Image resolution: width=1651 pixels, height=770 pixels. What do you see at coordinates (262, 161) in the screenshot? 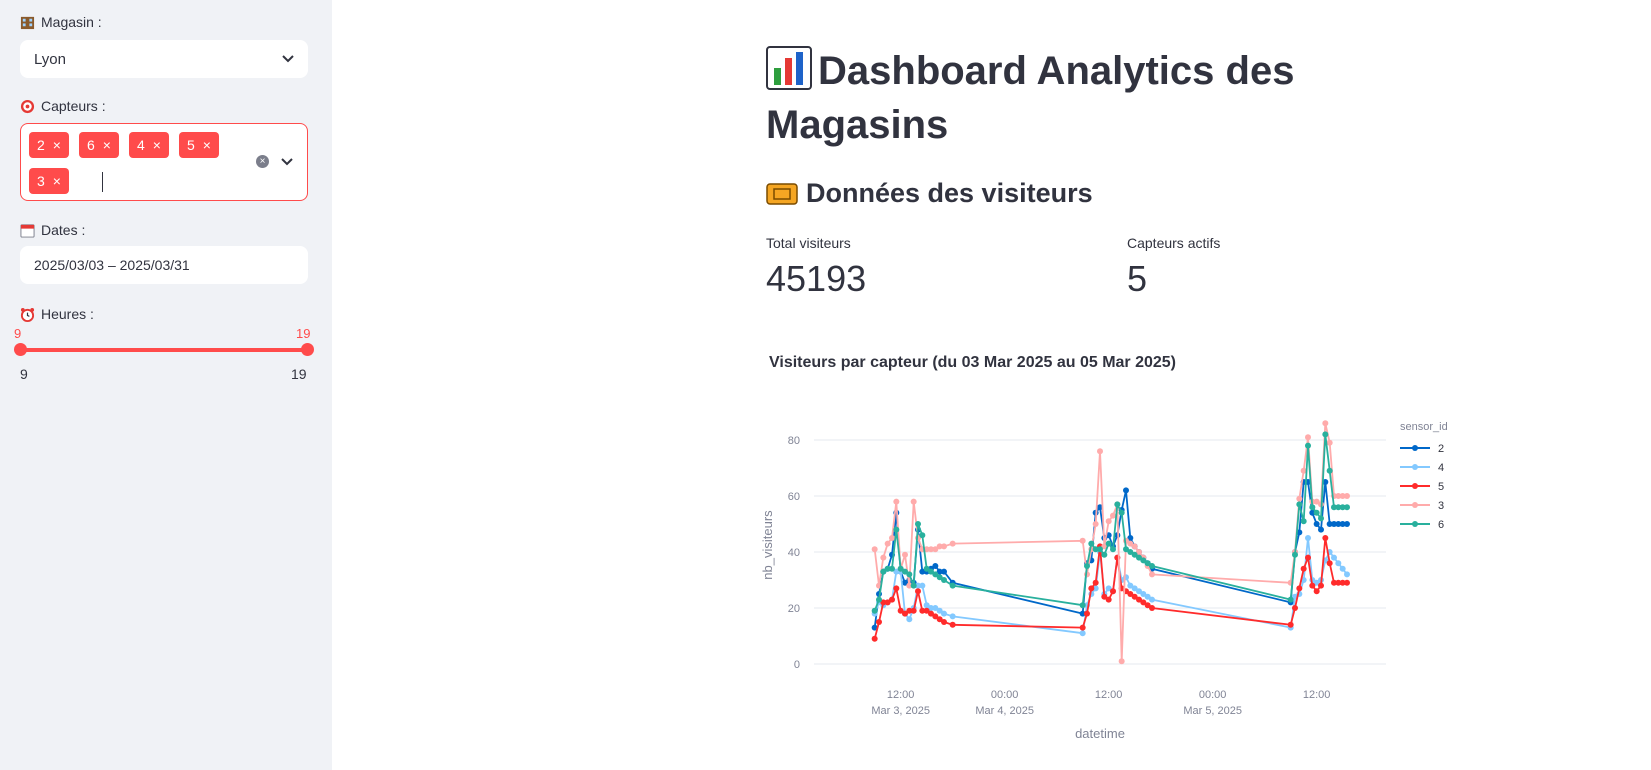
I see `clear-icon: ×` at bounding box center [262, 161].